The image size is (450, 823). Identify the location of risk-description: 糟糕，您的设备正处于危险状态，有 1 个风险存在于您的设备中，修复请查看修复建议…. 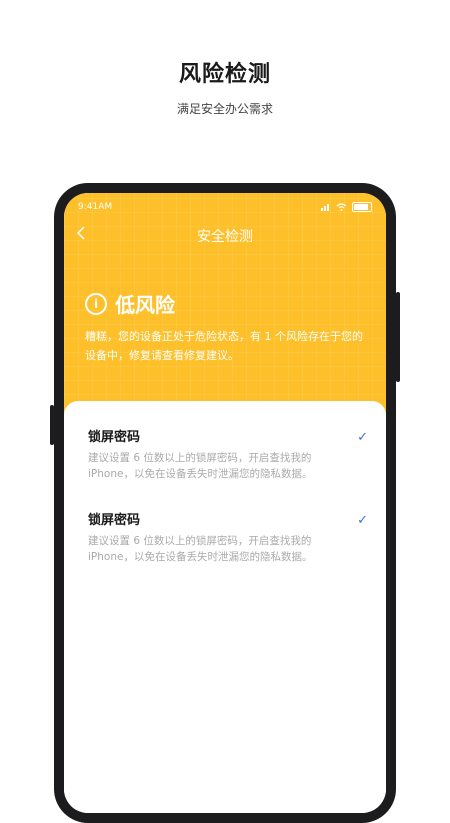
(224, 346).